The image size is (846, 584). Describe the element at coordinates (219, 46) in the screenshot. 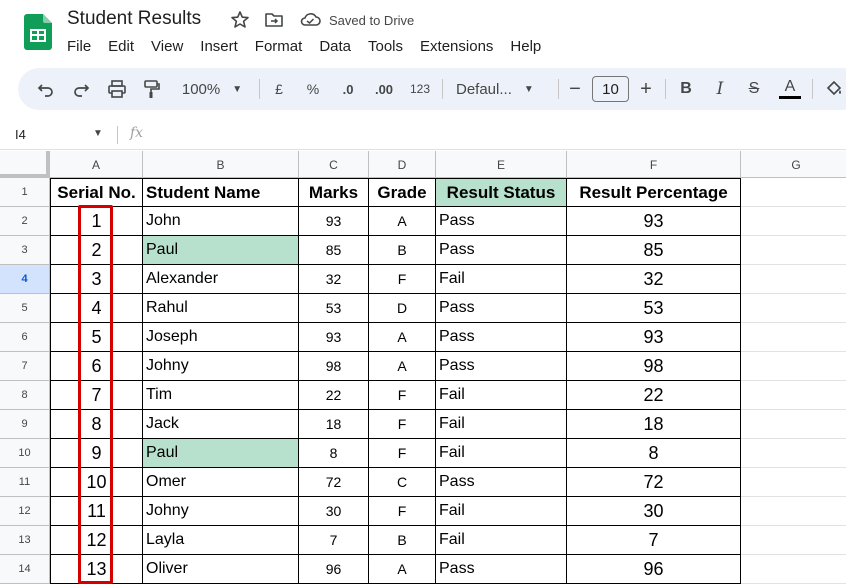

I see `menu-insert: Insert` at that location.